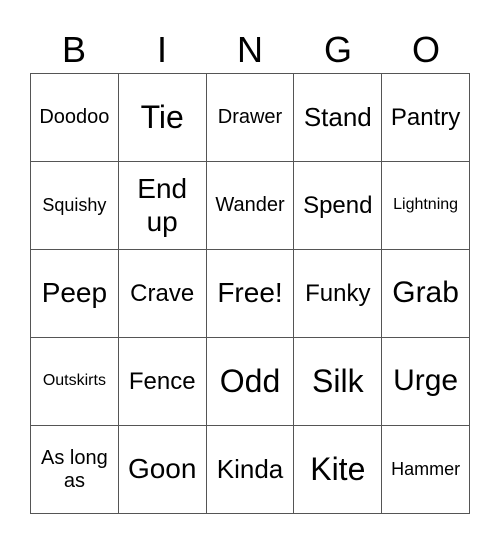 The height and width of the screenshot is (544, 500). Describe the element at coordinates (337, 49) in the screenshot. I see `header-letter-g: G` at that location.